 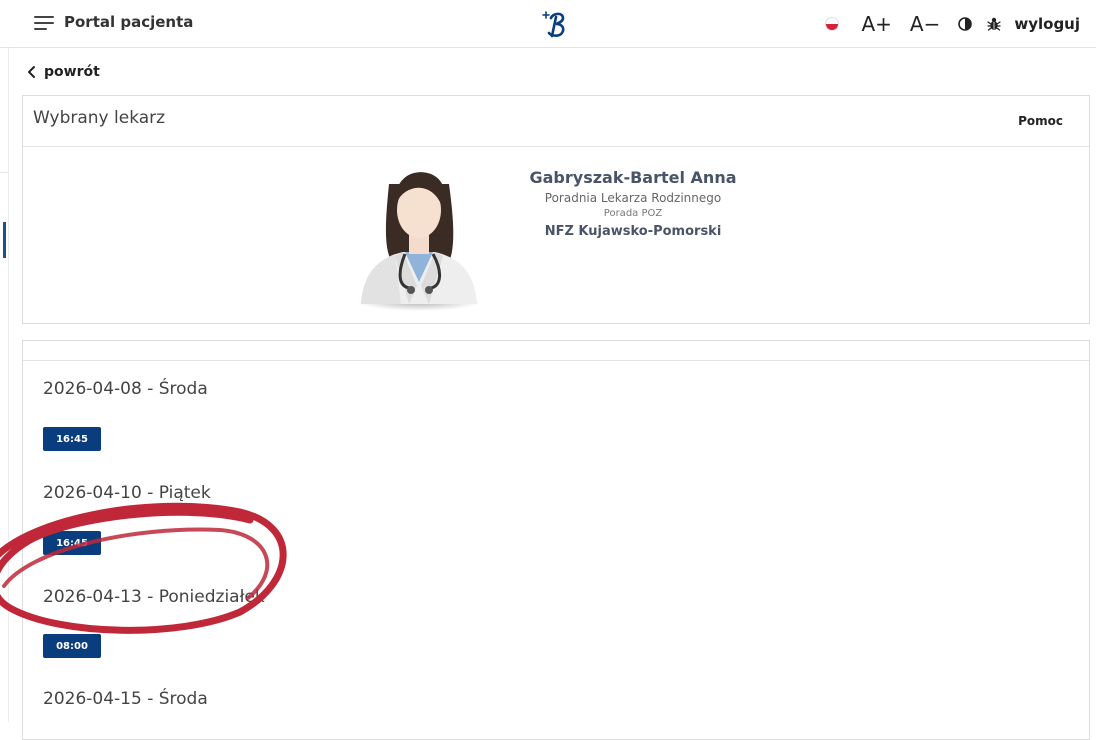 I want to click on back-link: powrót, so click(x=63, y=72).